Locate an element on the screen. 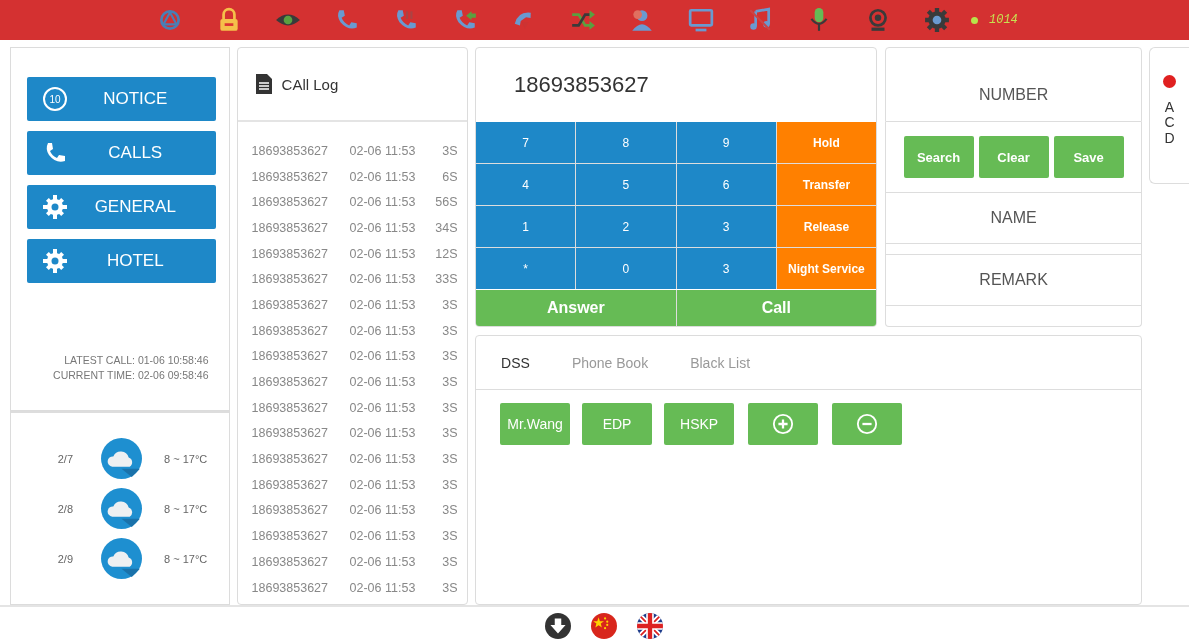 This screenshot has height=642, width=1189. remove-button is located at coordinates (867, 424).